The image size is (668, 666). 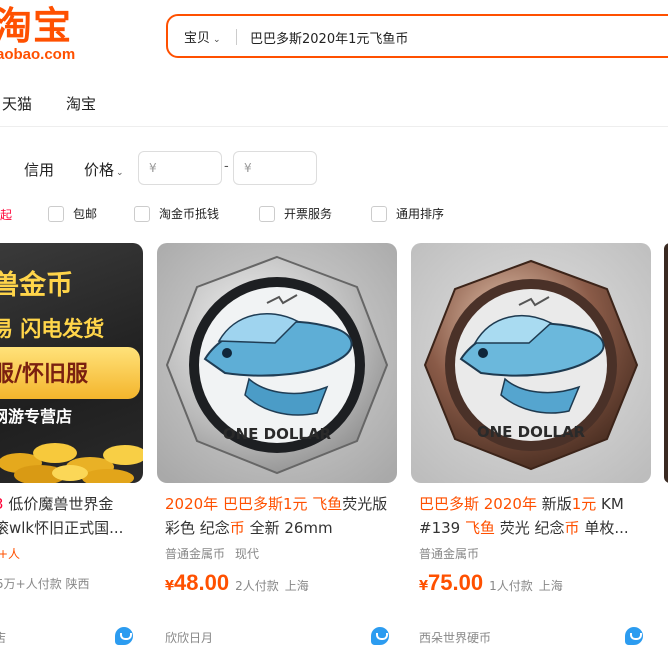 I want to click on product-tags: 普通金属币, so click(x=454, y=553).